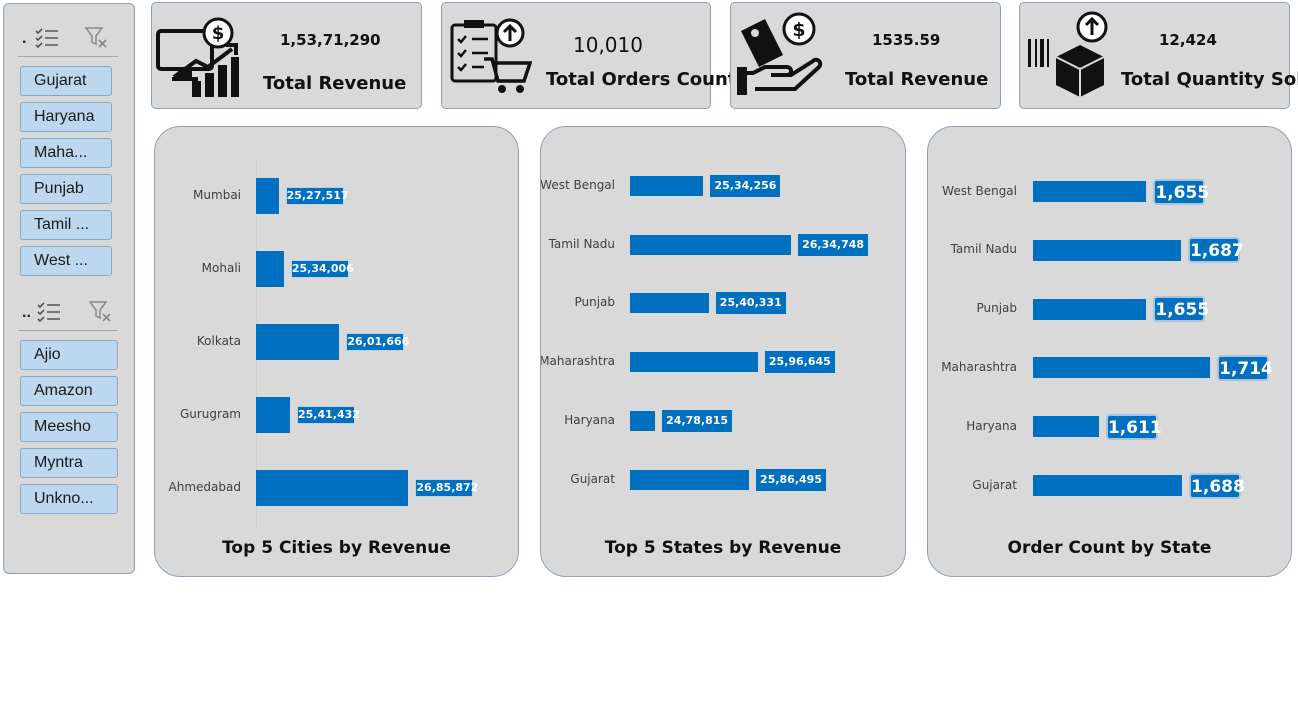  Describe the element at coordinates (1069, 57) in the screenshot. I see `barcode-box-icon` at that location.